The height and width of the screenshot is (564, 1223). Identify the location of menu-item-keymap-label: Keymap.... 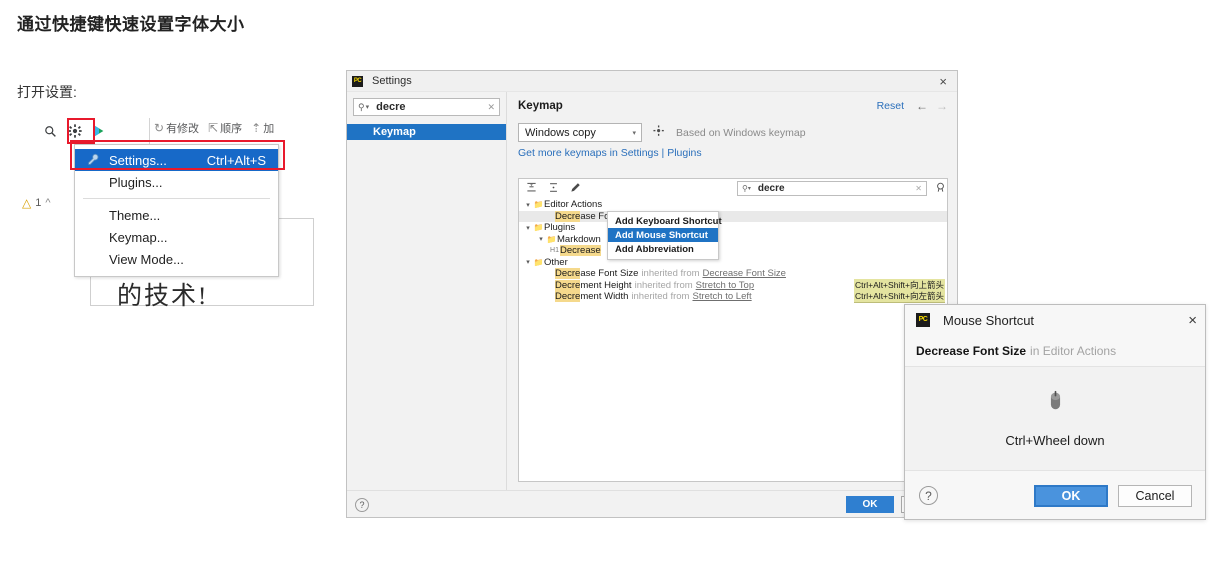
(138, 237).